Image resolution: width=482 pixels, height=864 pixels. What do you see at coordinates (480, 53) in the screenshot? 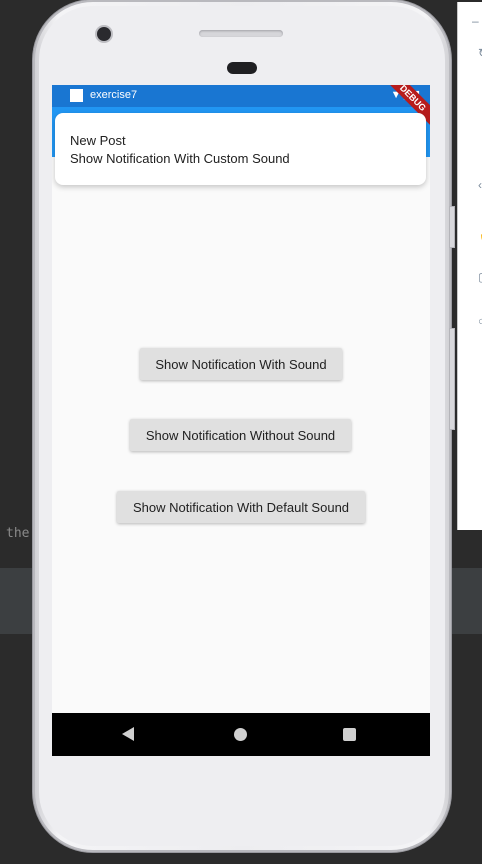
I see `refresh-icon: ↻` at bounding box center [480, 53].